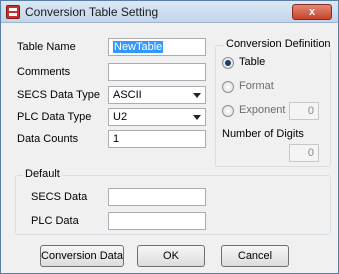 The image size is (339, 274). I want to click on ok-button: OK, so click(171, 256).